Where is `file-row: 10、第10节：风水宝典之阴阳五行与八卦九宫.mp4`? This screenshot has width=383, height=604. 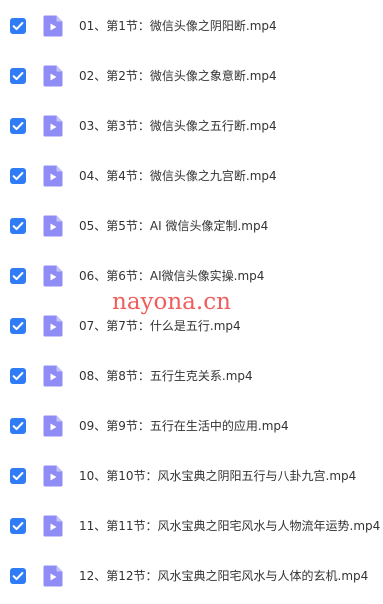
file-row: 10、第10节：风水宝典之阴阳五行与八卦九宫.mp4 is located at coordinates (191, 476).